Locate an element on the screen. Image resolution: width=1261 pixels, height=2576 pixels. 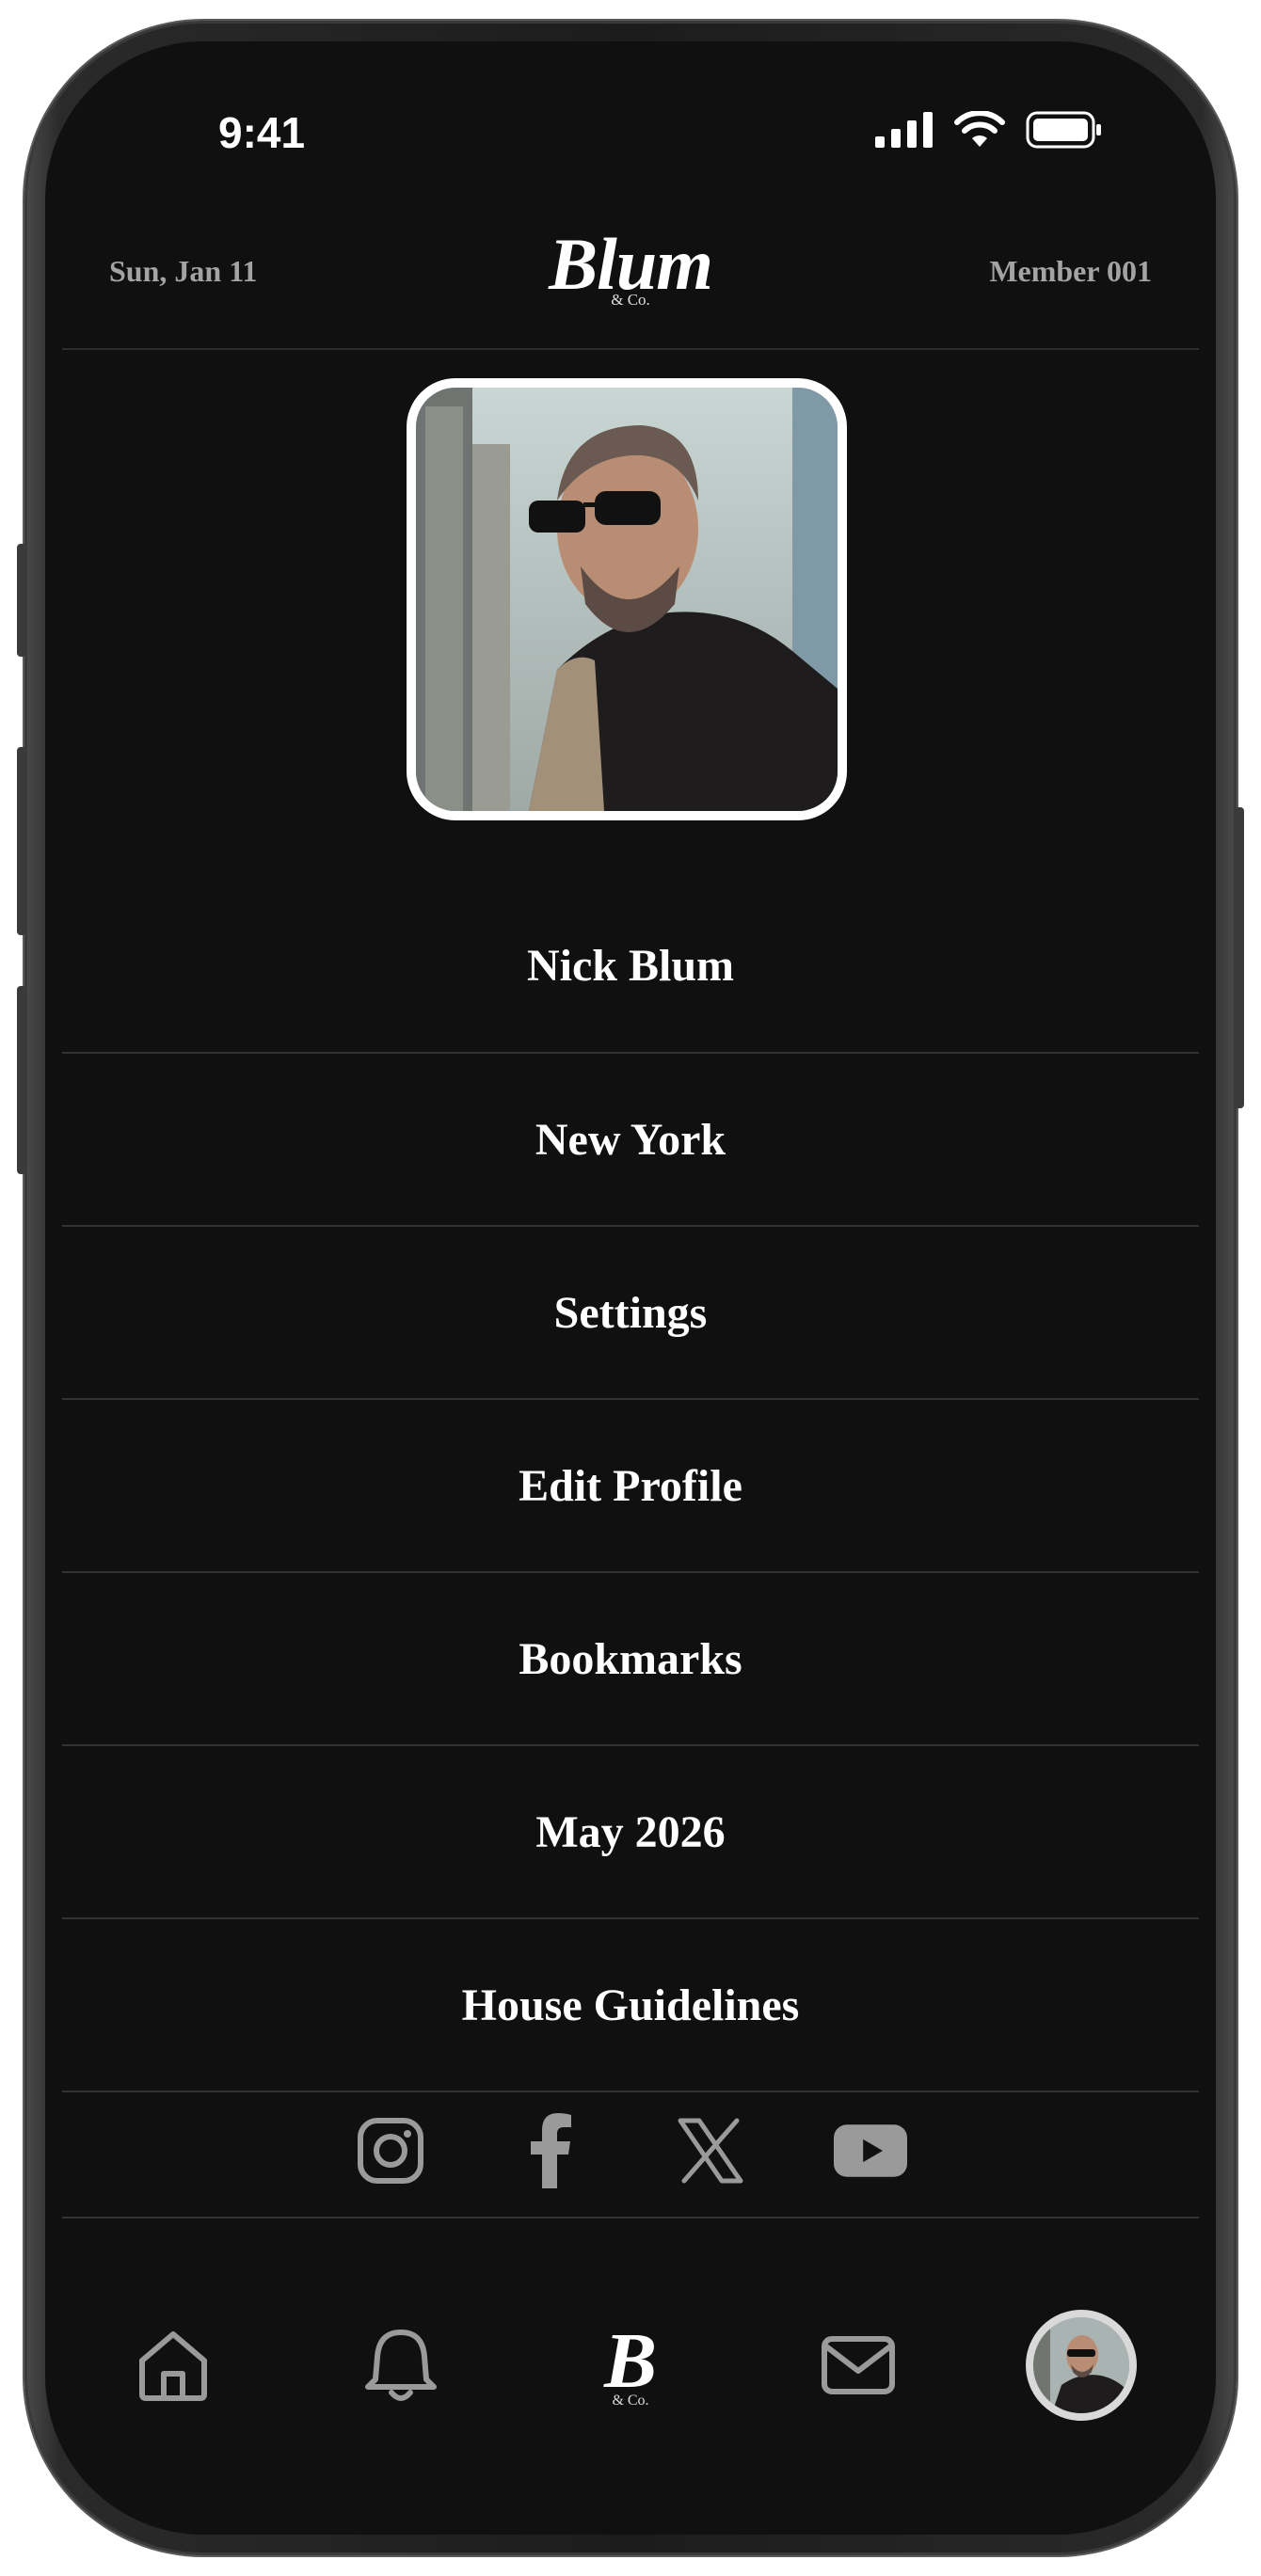
status-time: 9:41 is located at coordinates (262, 132).